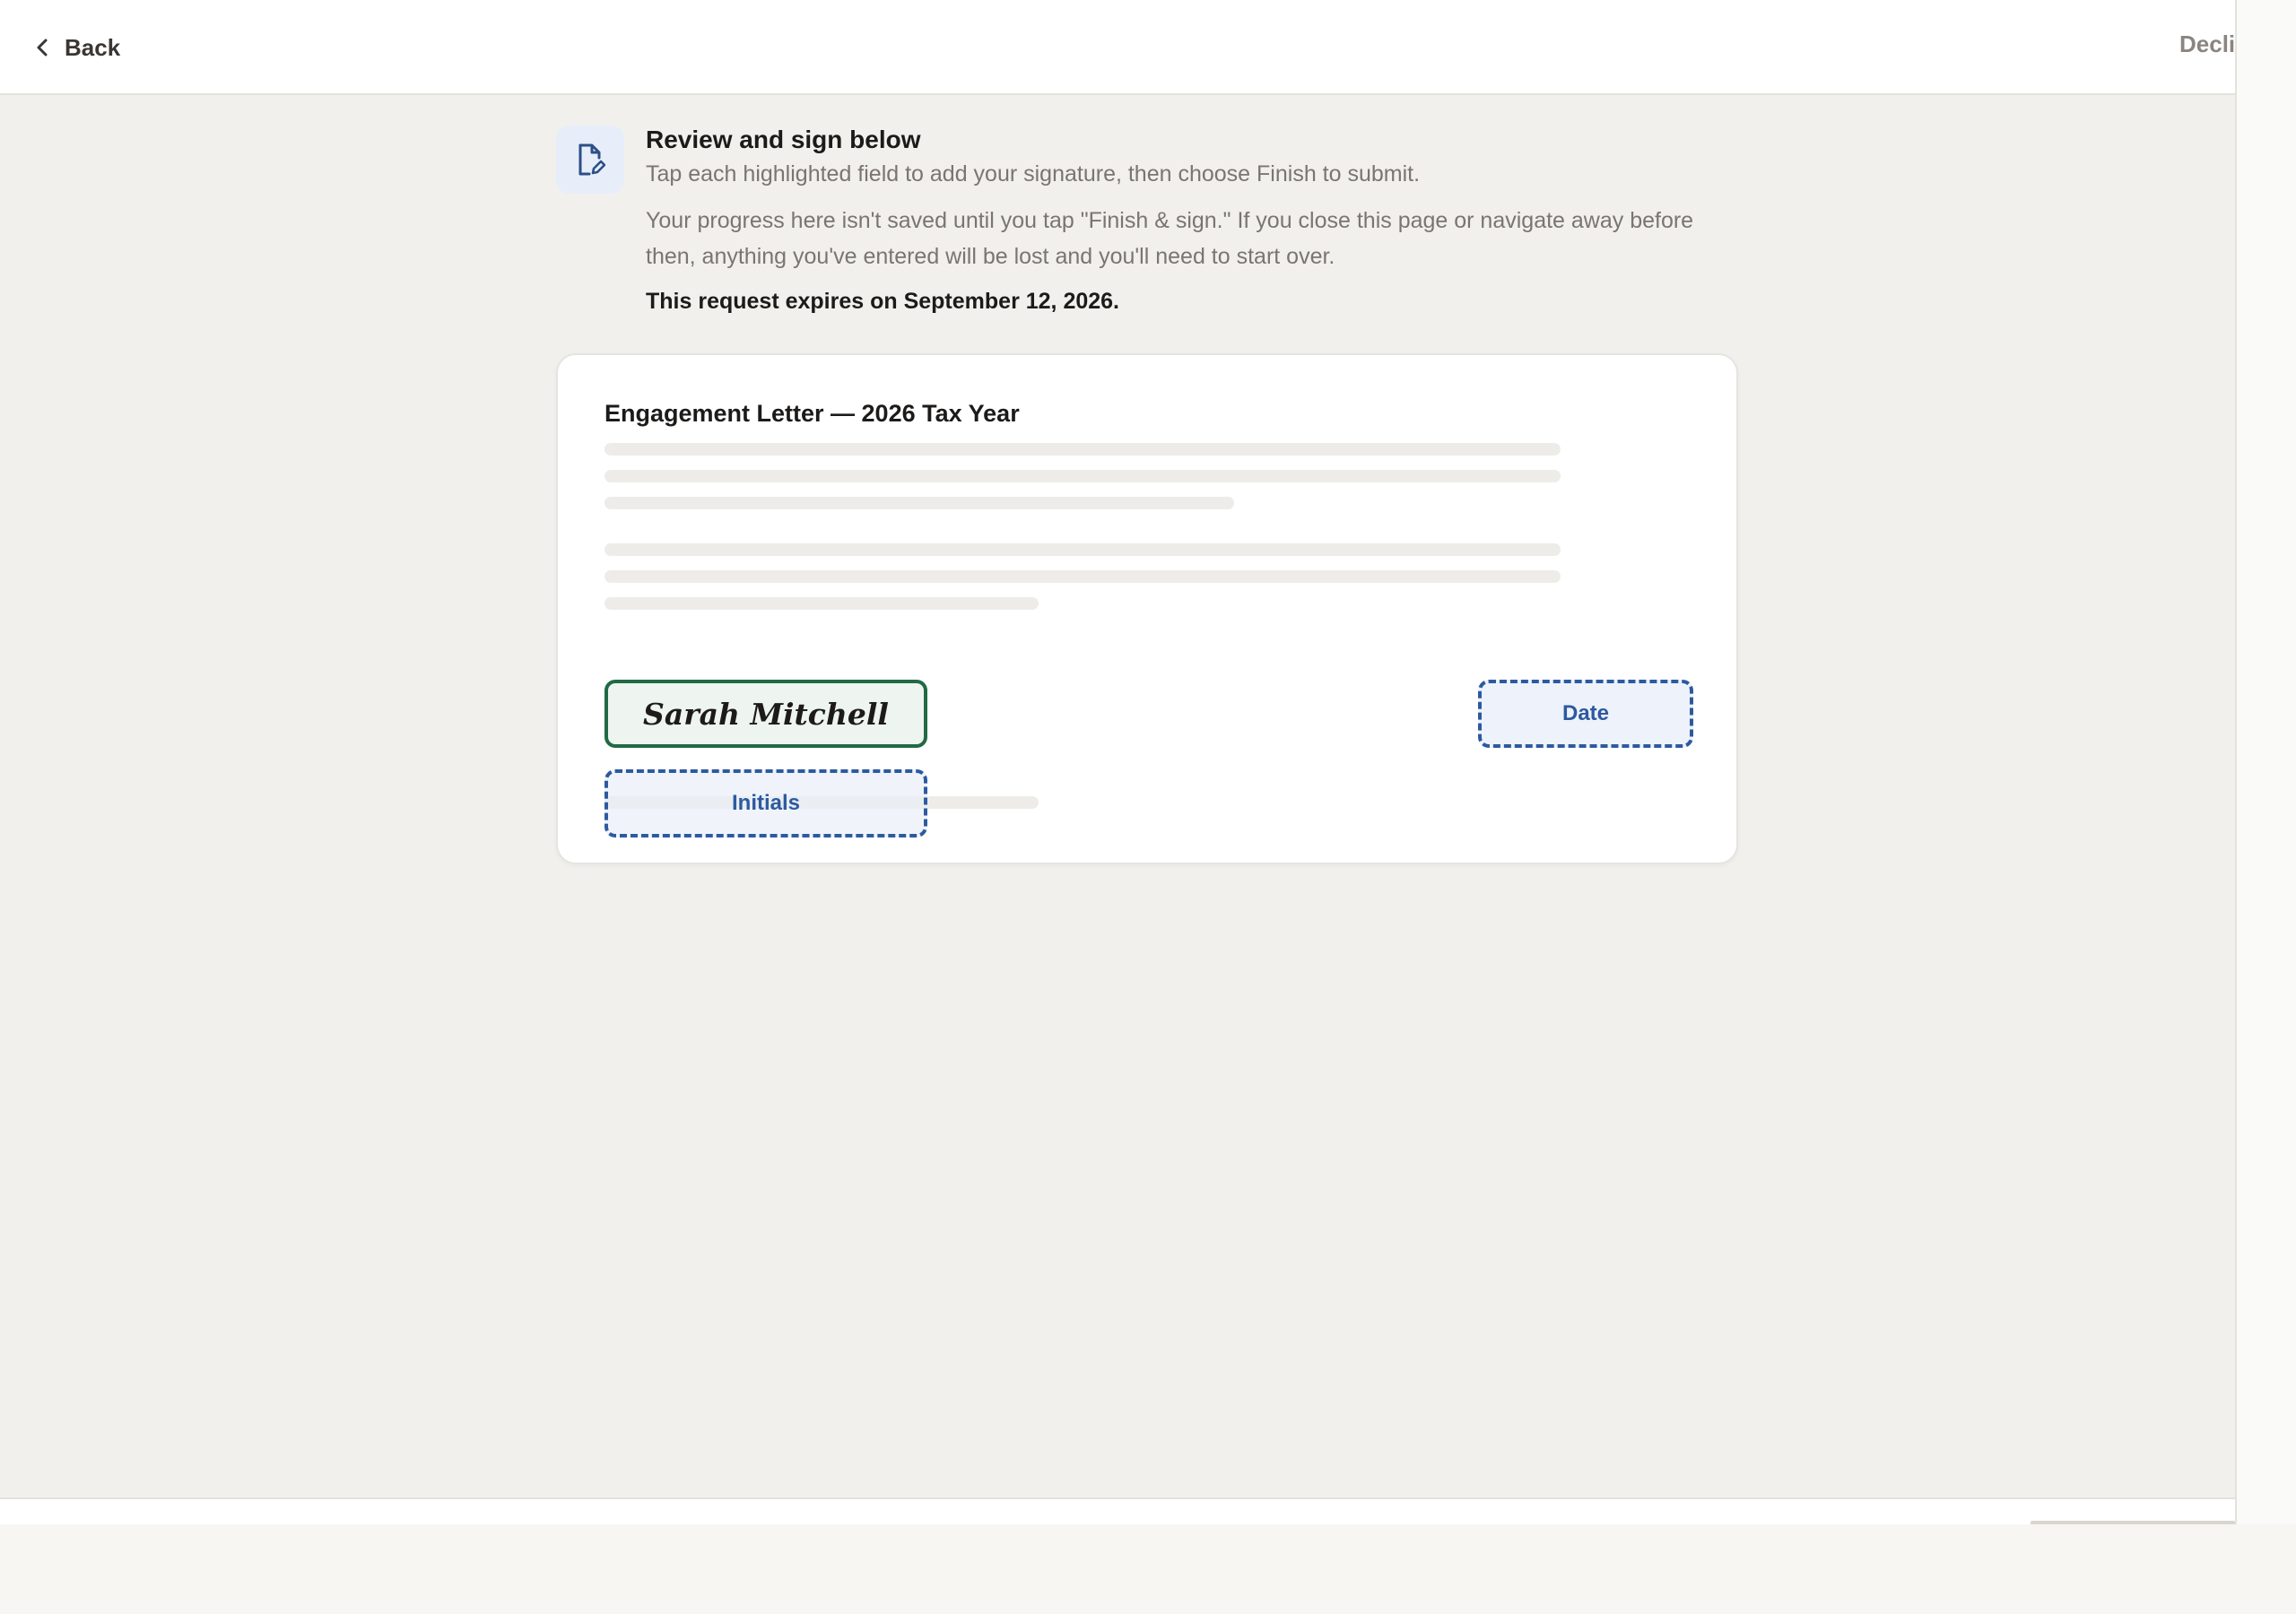 This screenshot has width=2296, height=1614. Describe the element at coordinates (1117, 47) in the screenshot. I see `top-bar: Back Decli` at that location.